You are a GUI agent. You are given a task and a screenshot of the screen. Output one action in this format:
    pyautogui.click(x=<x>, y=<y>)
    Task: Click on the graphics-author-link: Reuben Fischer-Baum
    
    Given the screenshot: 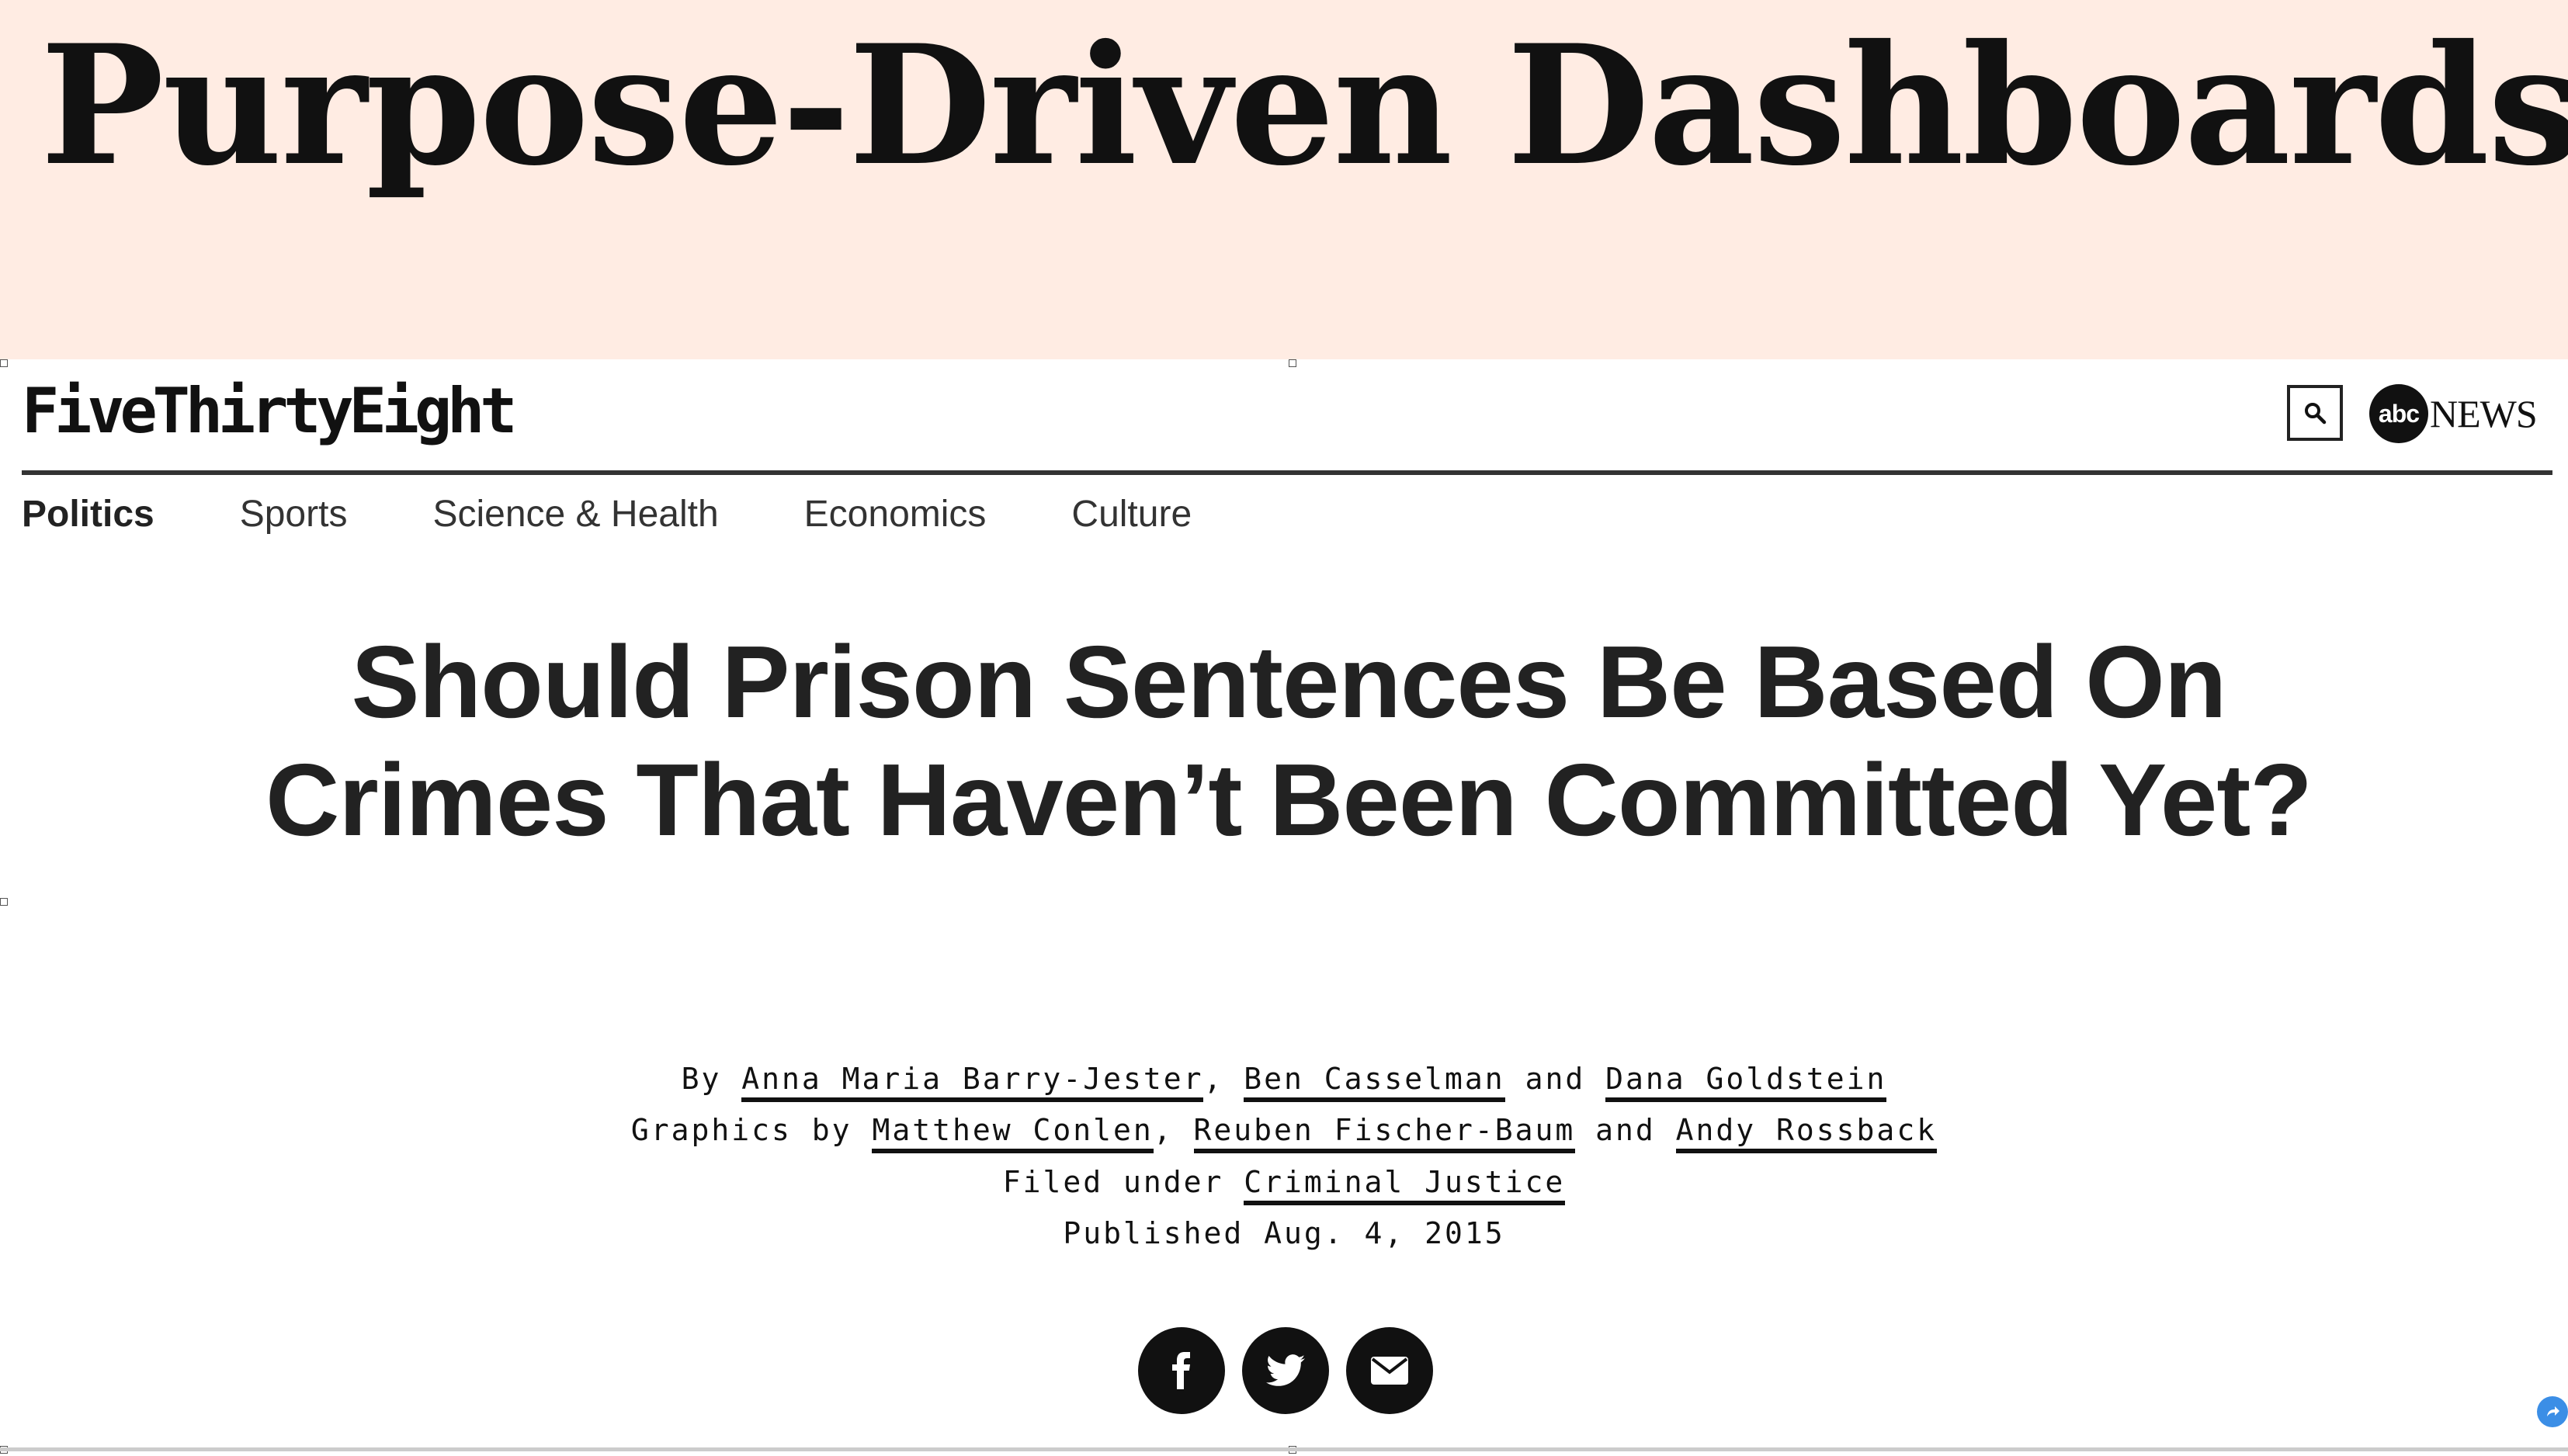 What is the action you would take?
    pyautogui.click(x=1384, y=1133)
    